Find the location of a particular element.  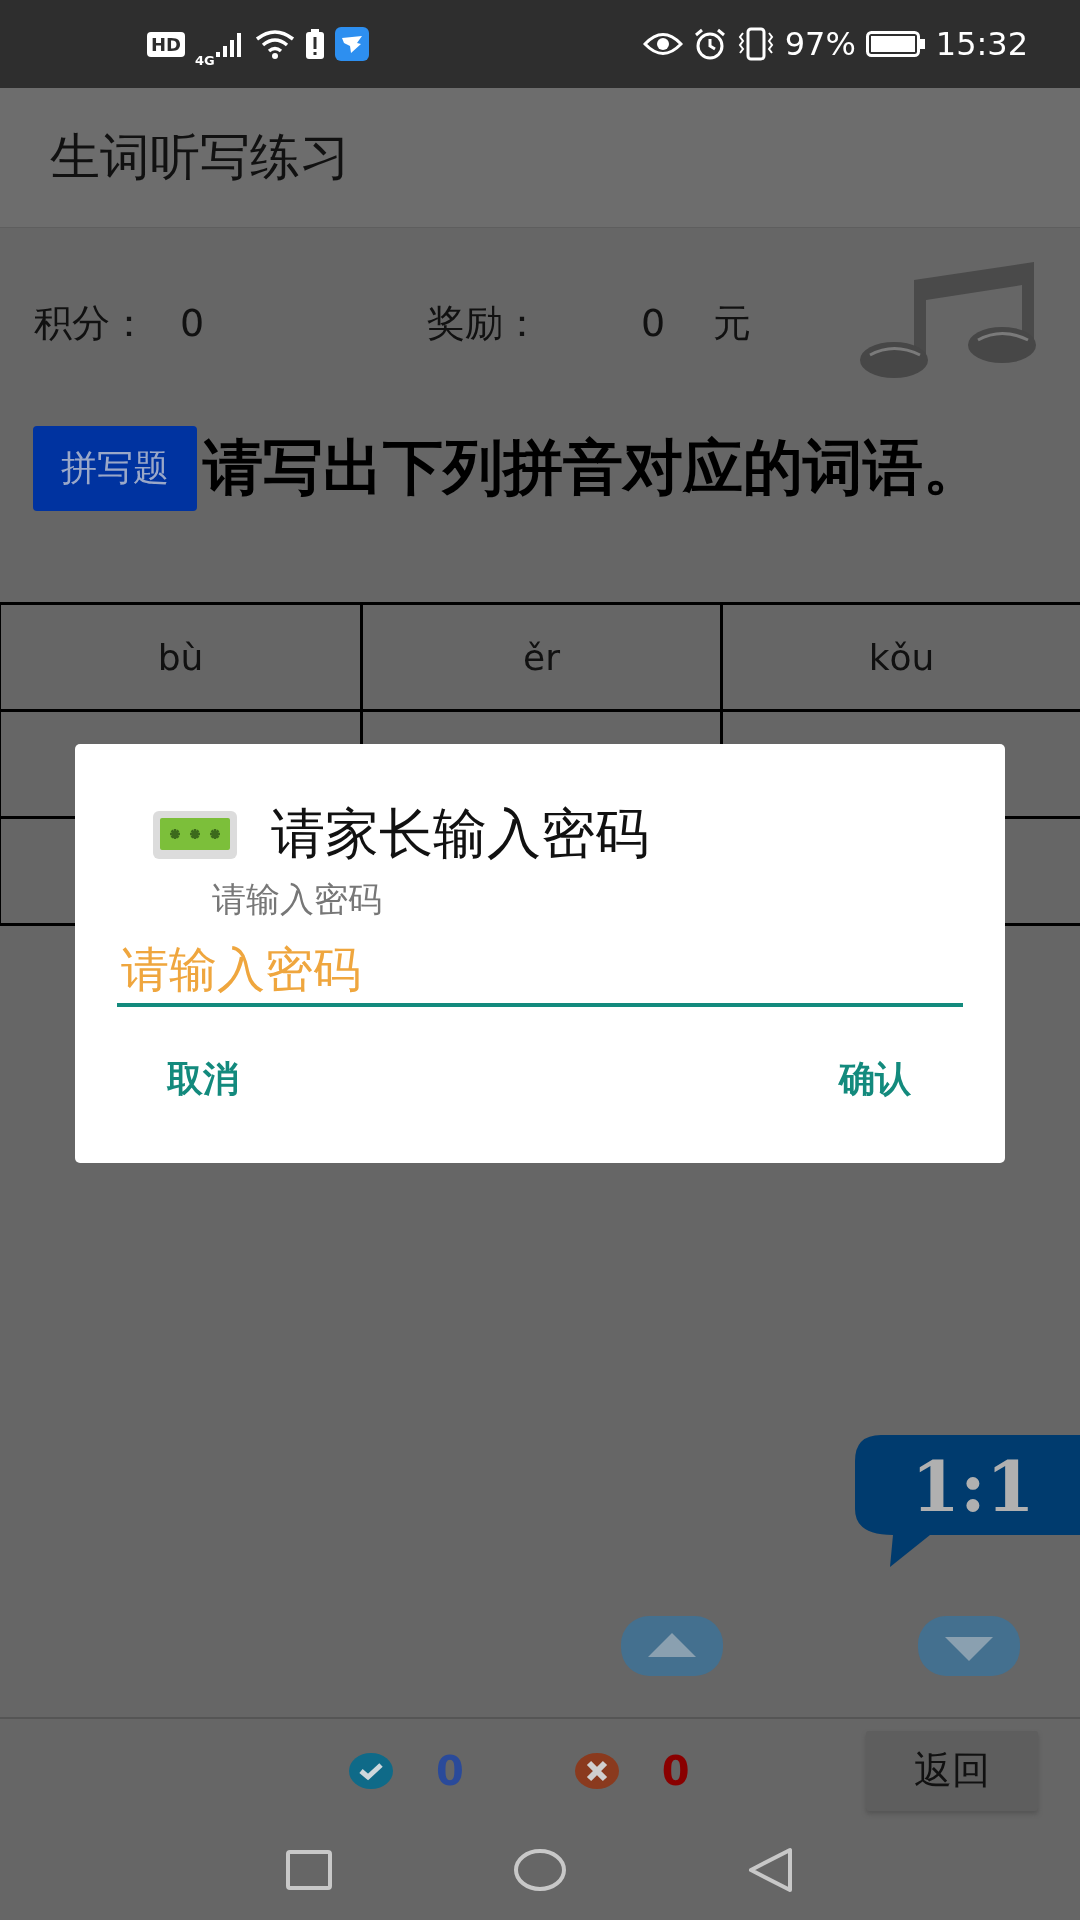

recents-icon is located at coordinates (309, 1870).